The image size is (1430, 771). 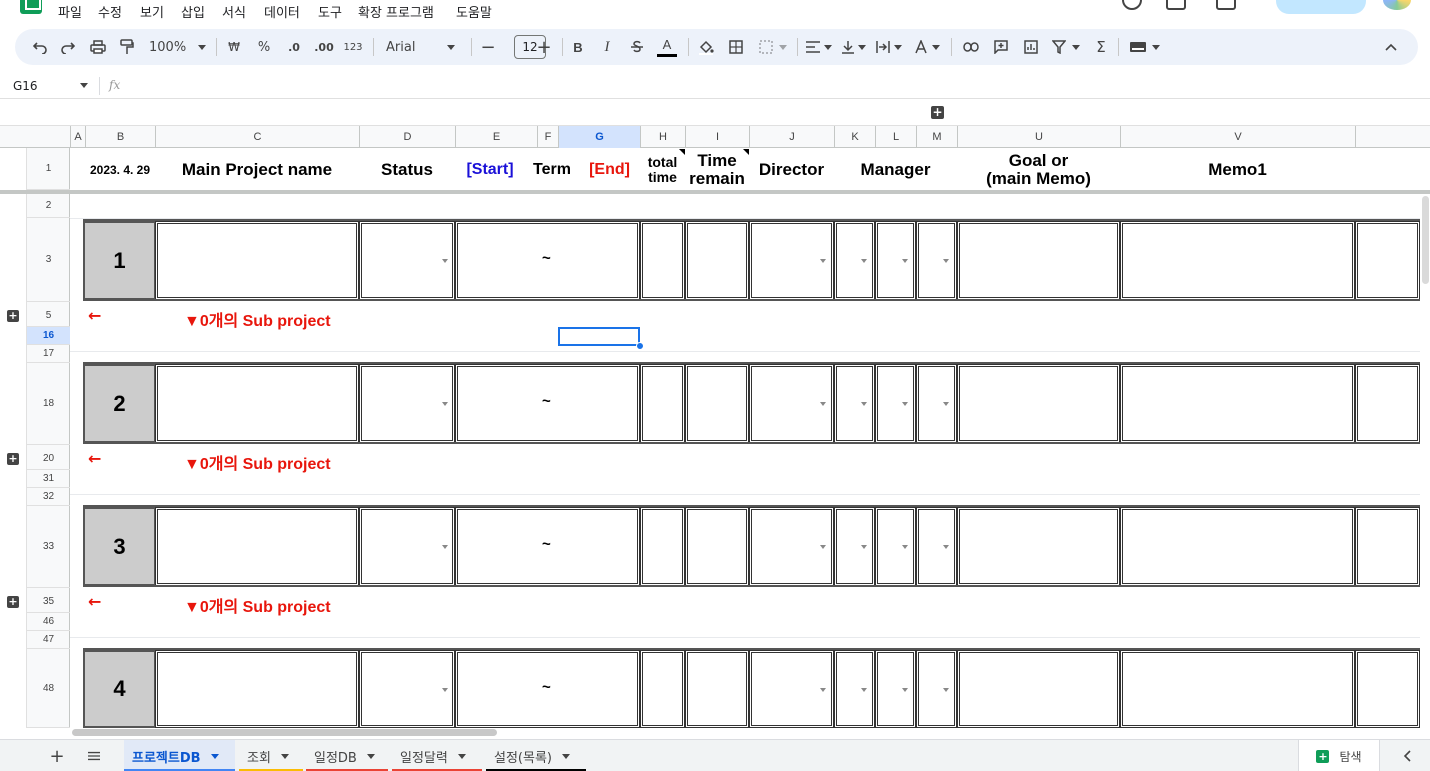 I want to click on col-header-c: C, so click(x=257, y=137).